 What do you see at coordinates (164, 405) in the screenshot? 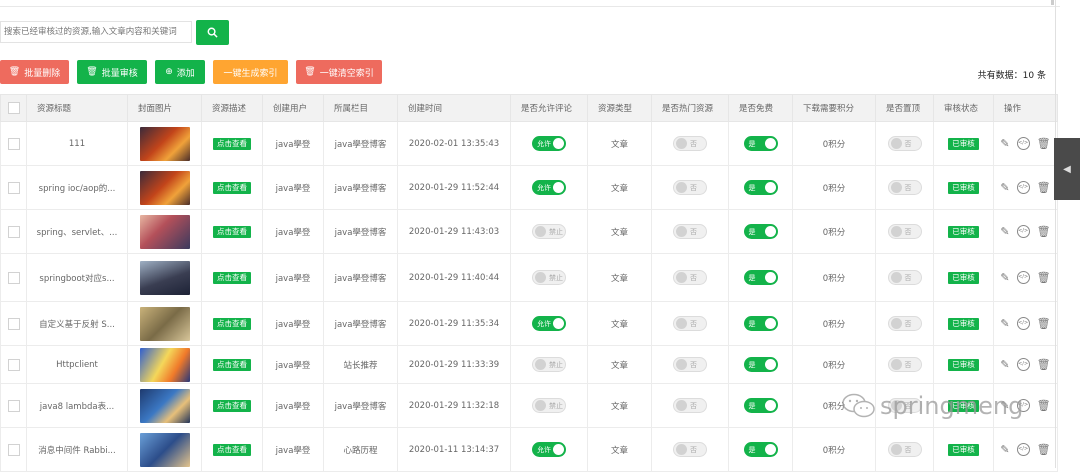
I see `cover-cell` at bounding box center [164, 405].